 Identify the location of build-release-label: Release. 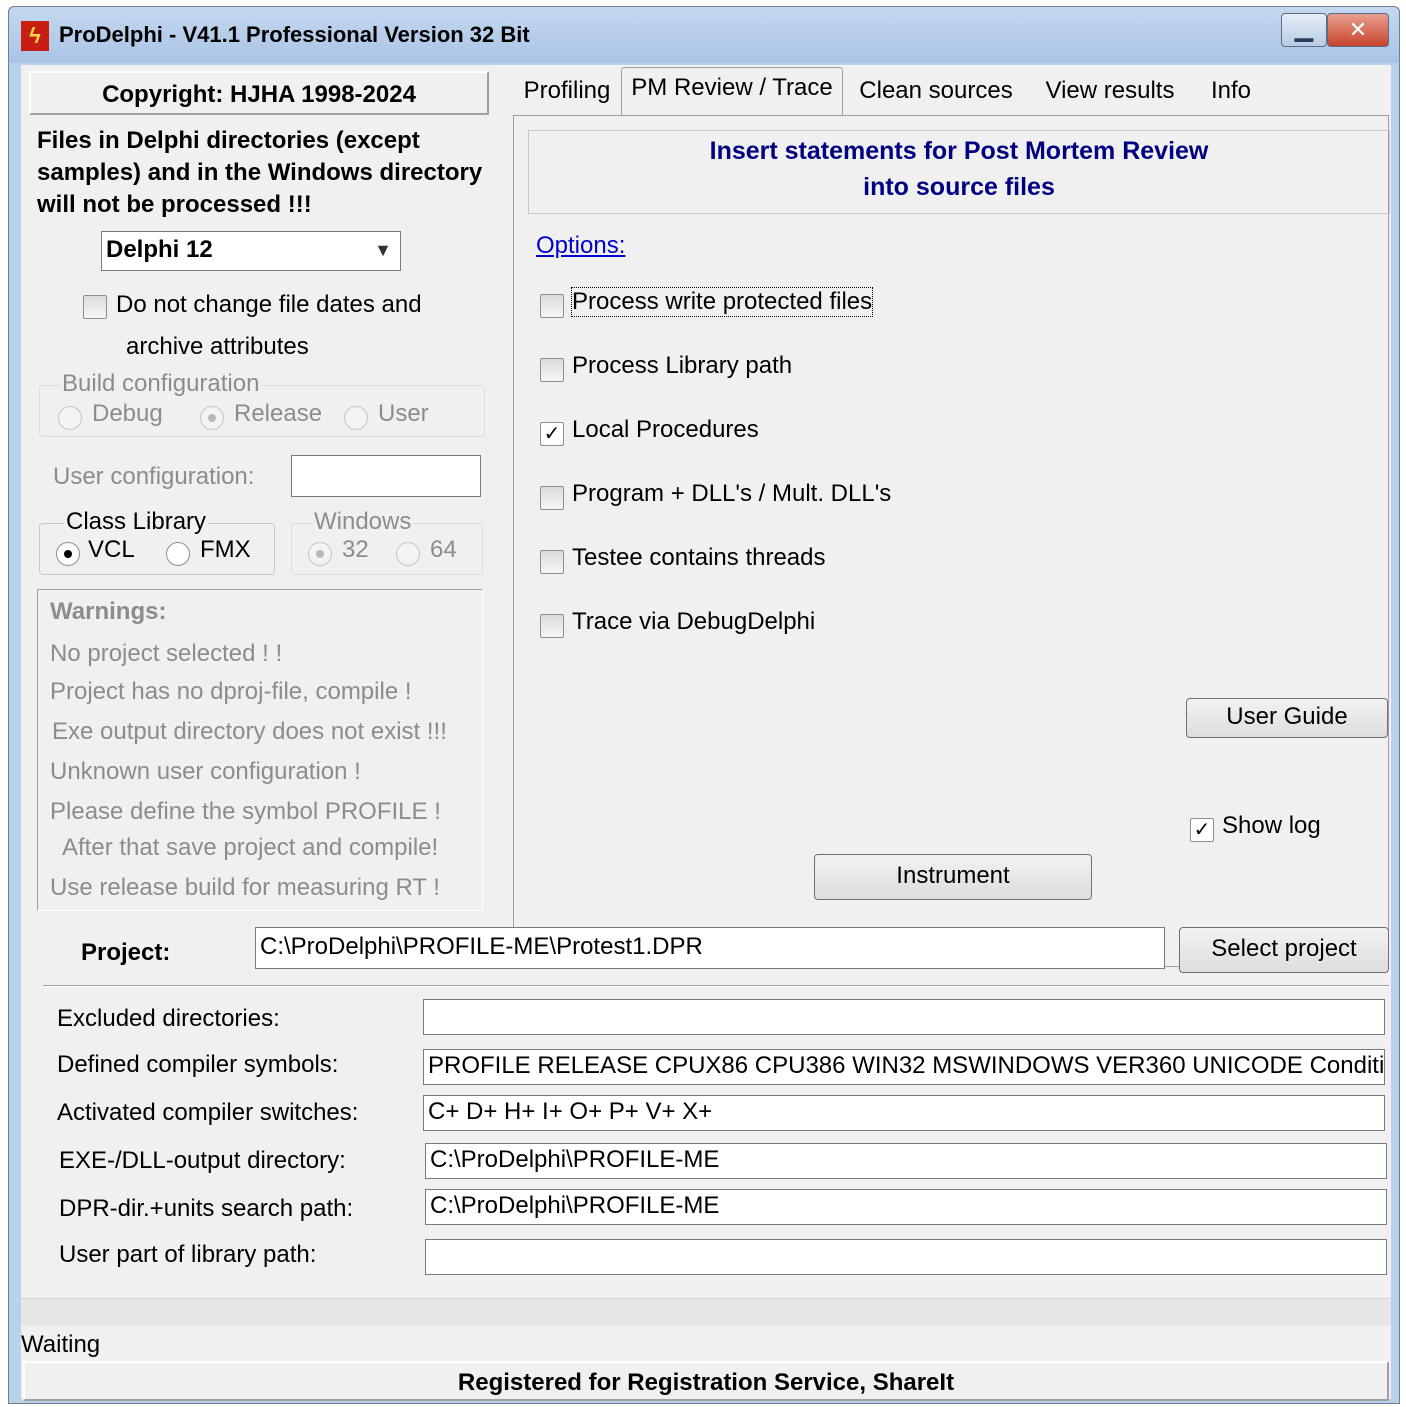
(278, 413).